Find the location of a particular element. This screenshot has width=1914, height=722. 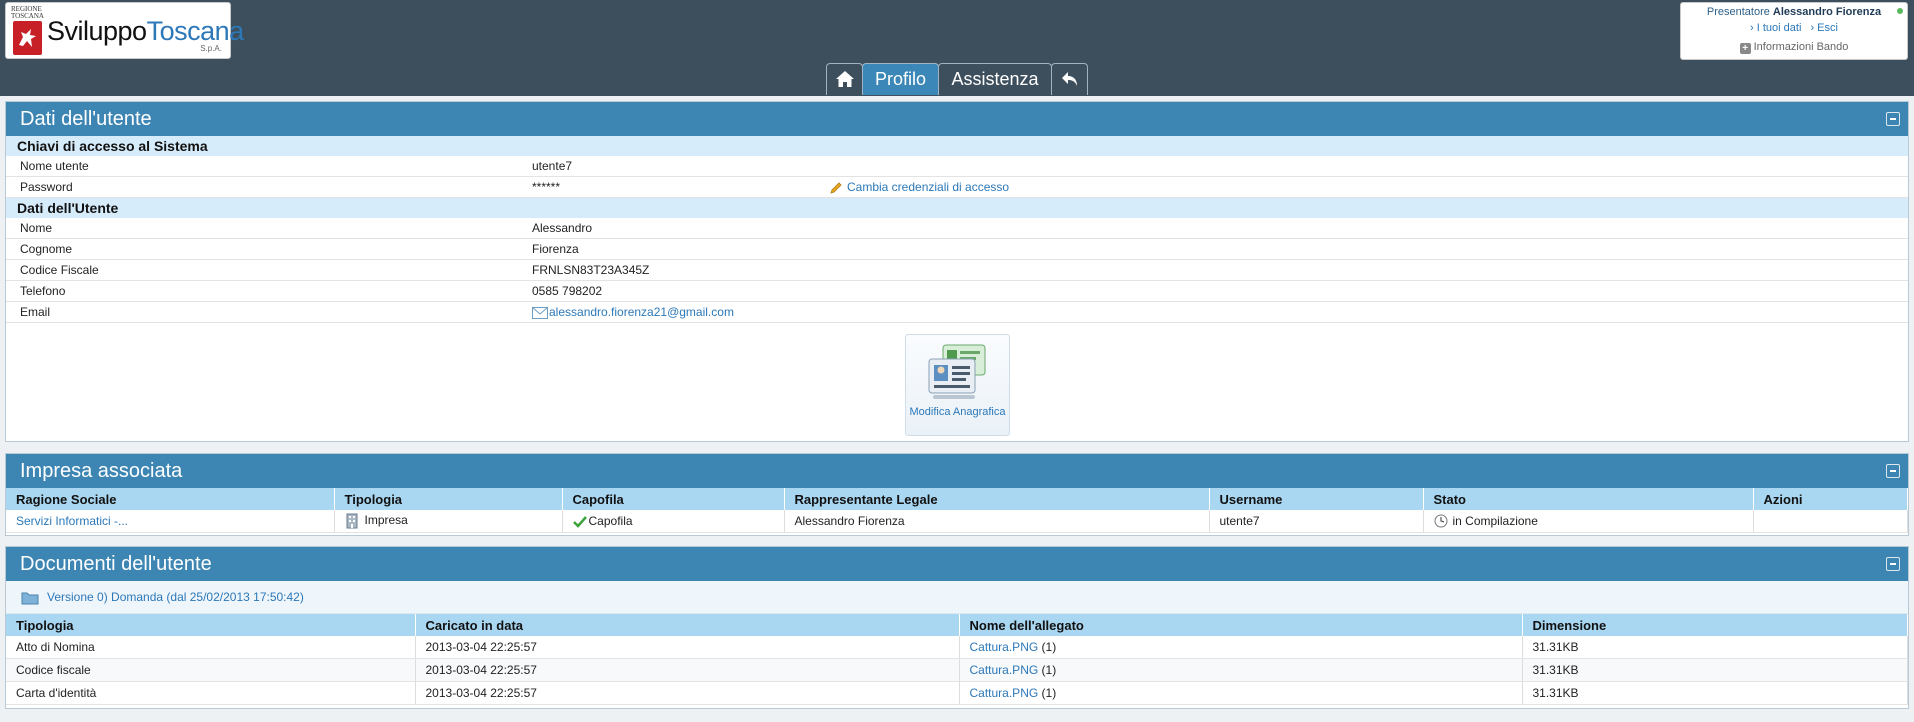

panel-title: Impresa associata is located at coordinates (957, 471).